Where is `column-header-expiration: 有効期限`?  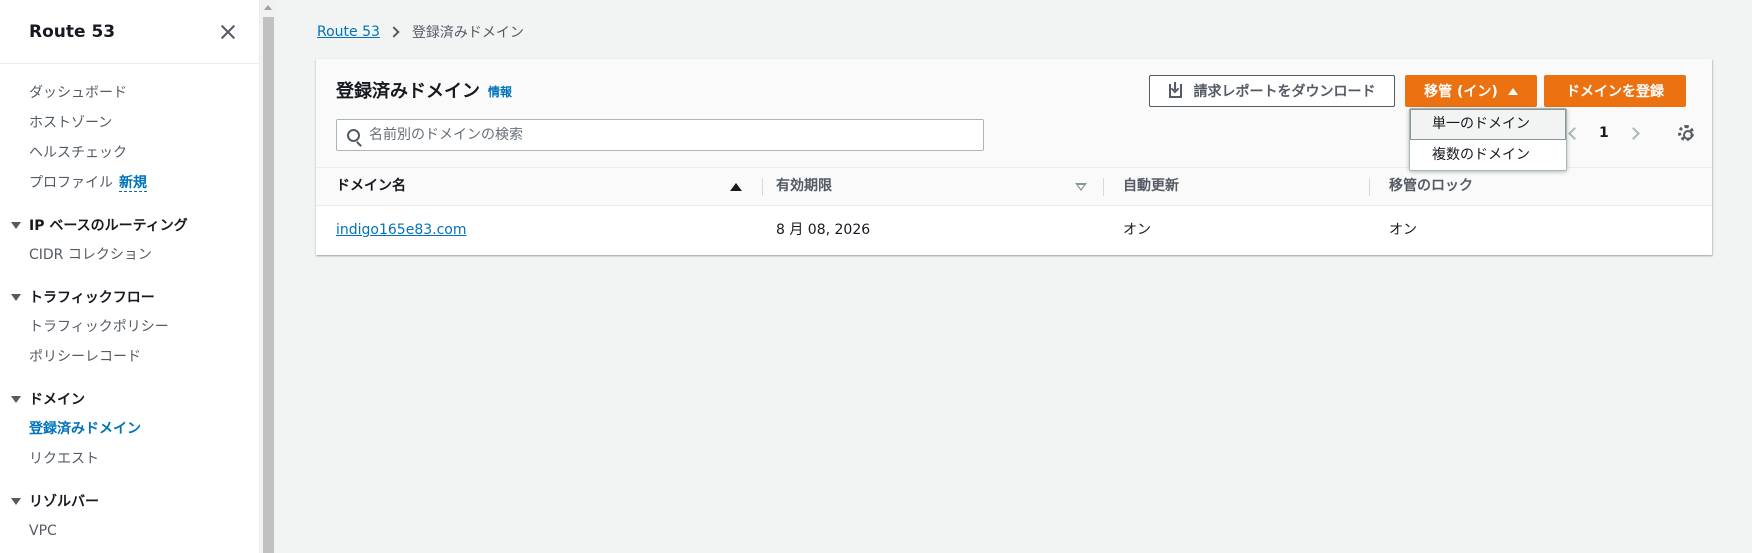 column-header-expiration: 有効期限 is located at coordinates (804, 186).